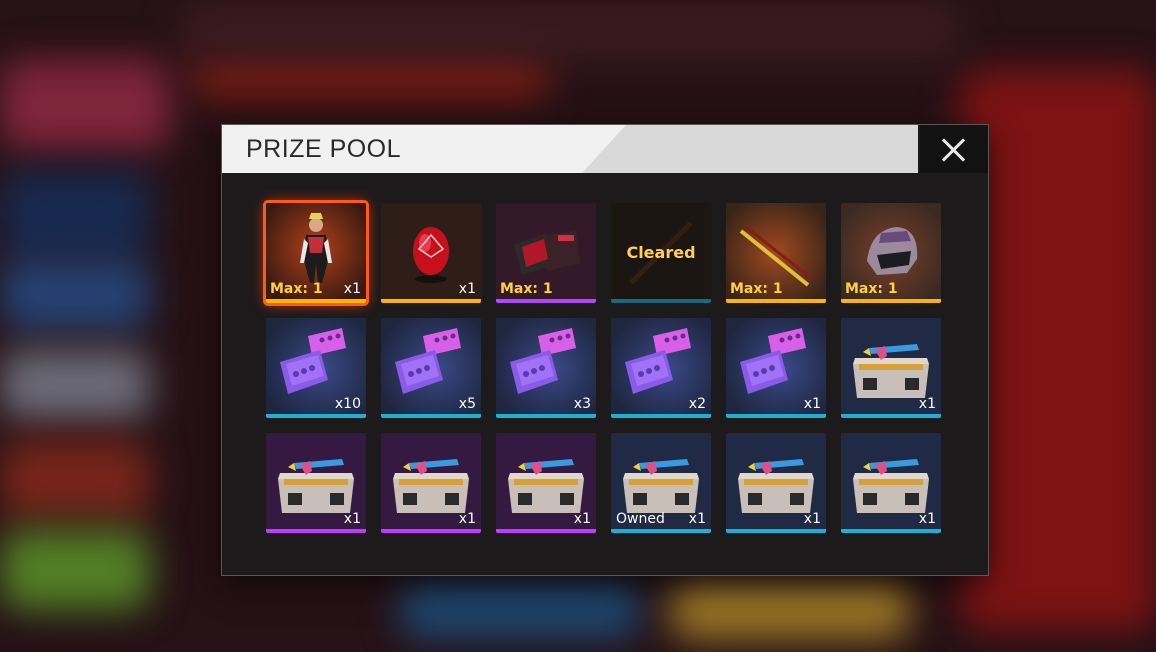  What do you see at coordinates (546, 368) in the screenshot?
I see `prize-tile: x3` at bounding box center [546, 368].